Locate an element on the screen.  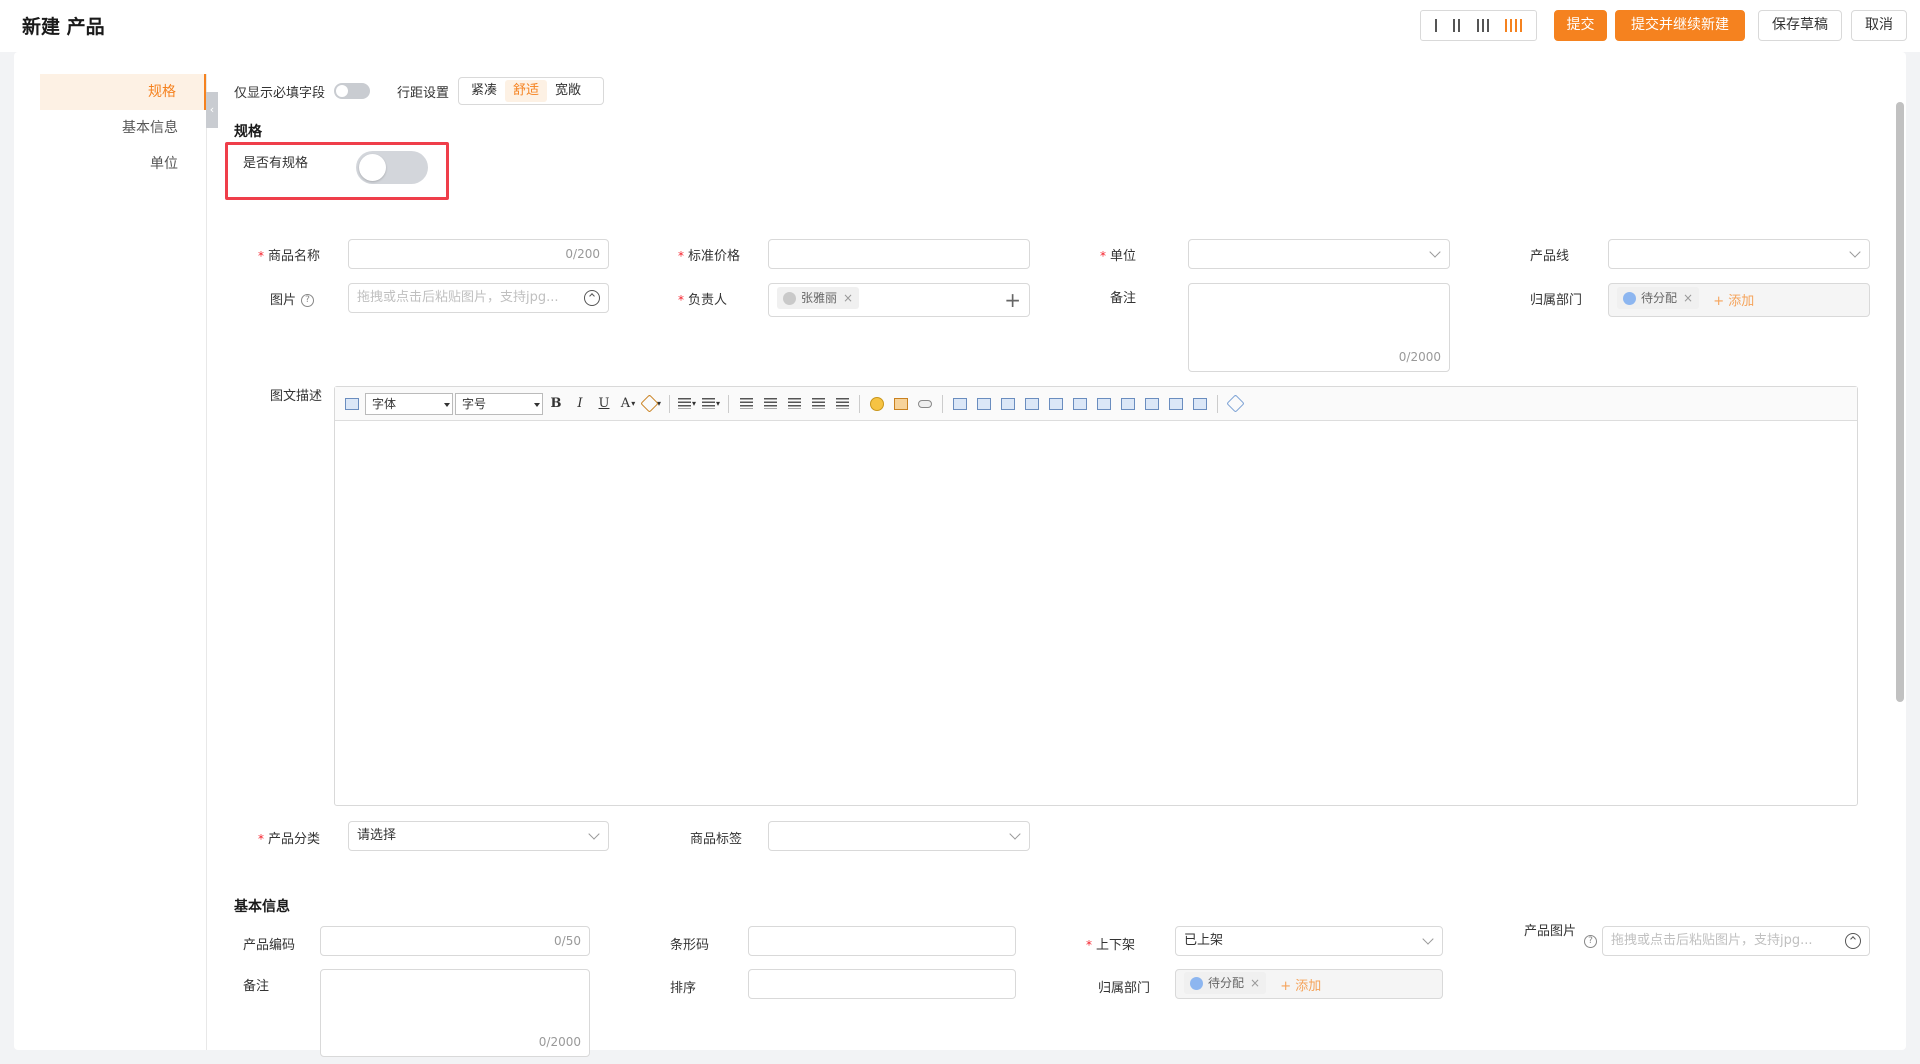
owner-label: * 负责人 is located at coordinates (703, 300).